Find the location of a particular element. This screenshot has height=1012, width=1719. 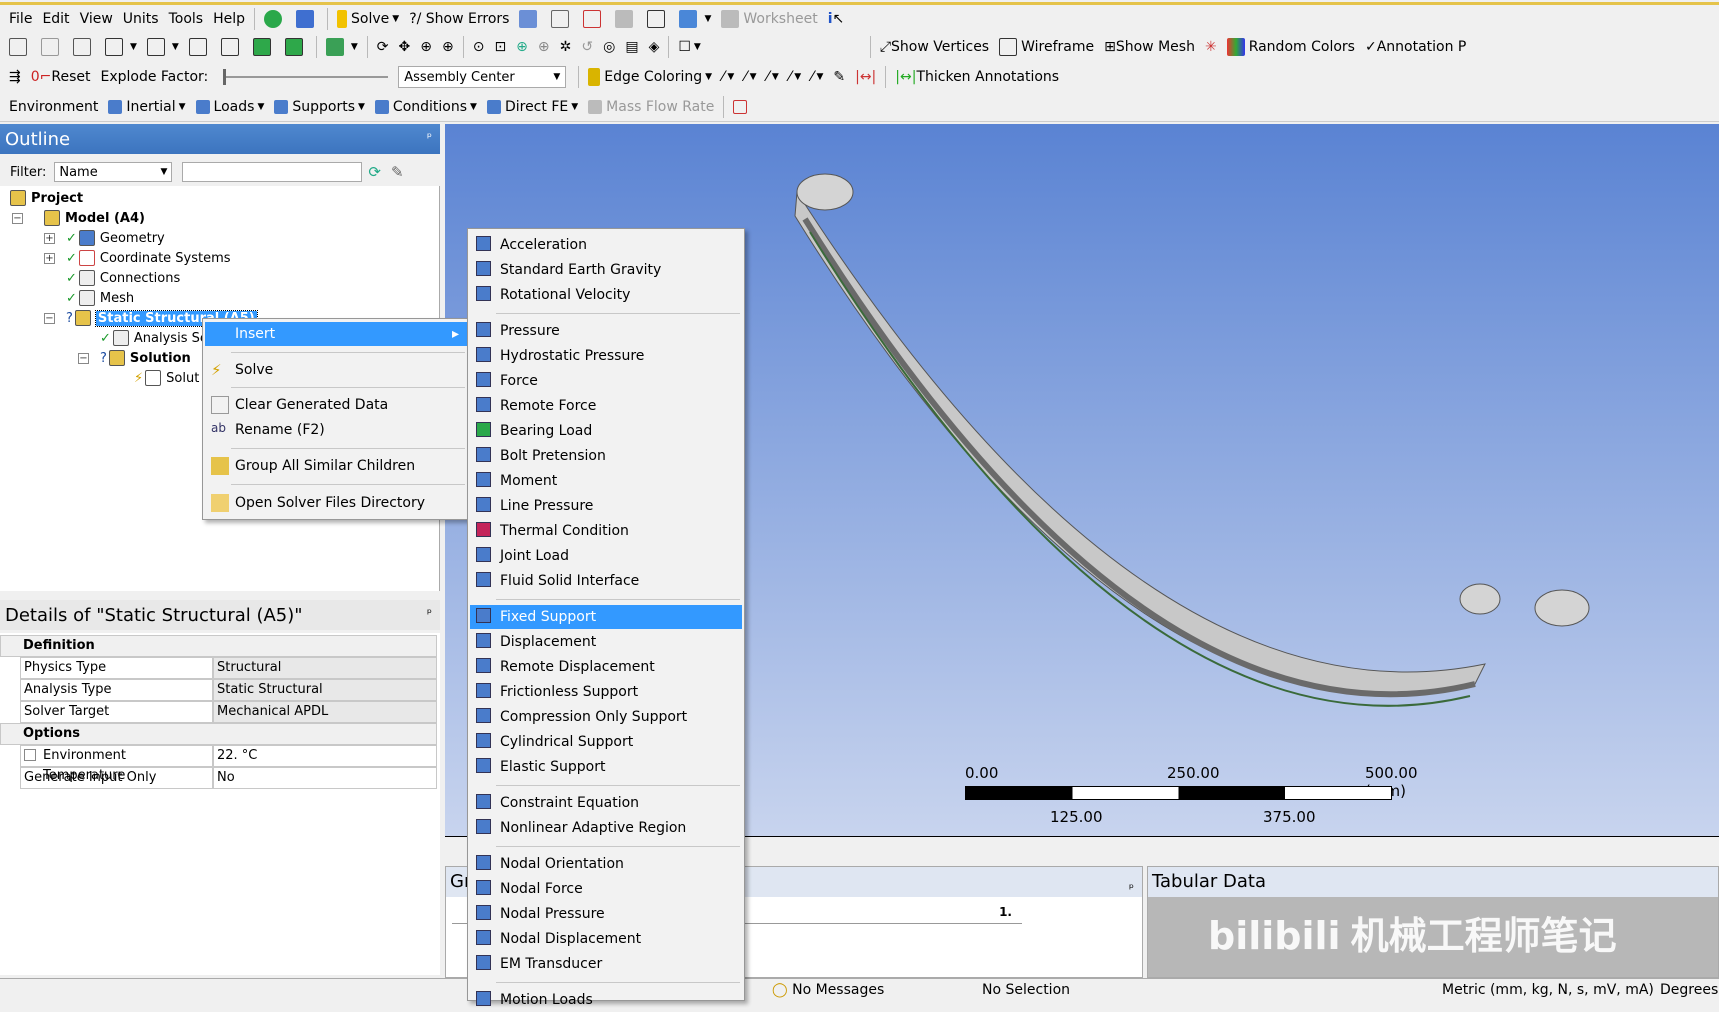

insert-item-force: Force is located at coordinates (606, 381).